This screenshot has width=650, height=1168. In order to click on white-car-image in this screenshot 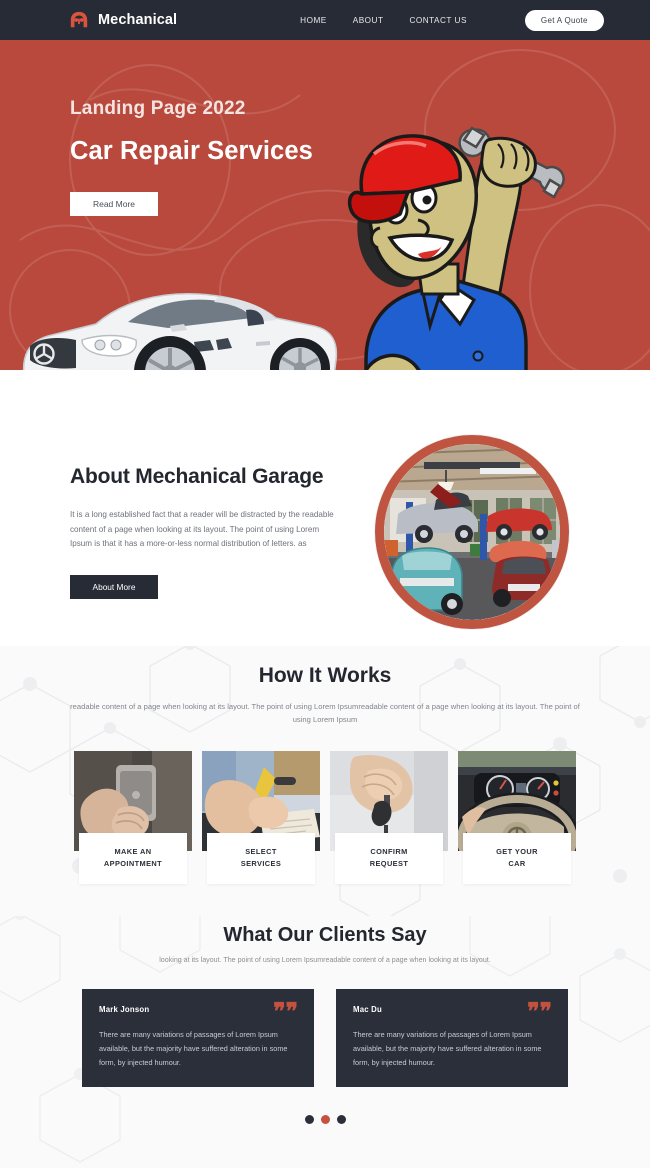, I will do `click(180, 331)`.